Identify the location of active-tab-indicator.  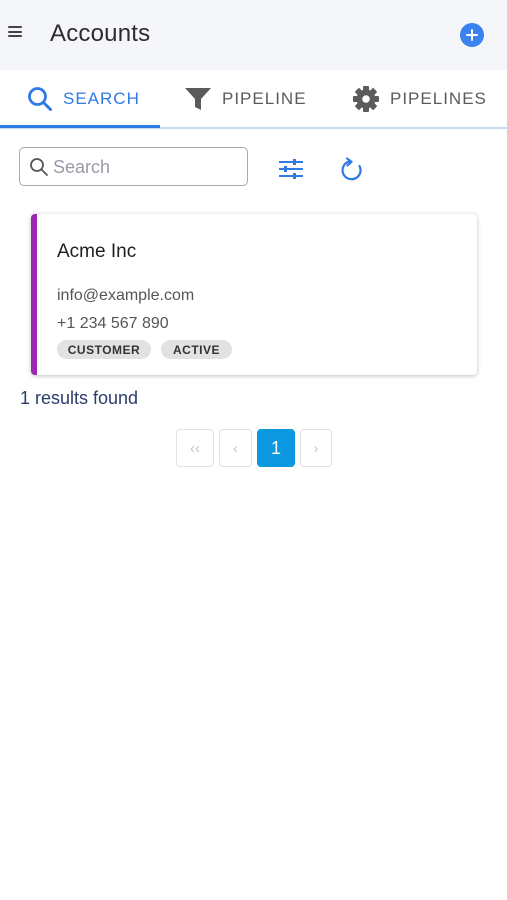
(80, 126).